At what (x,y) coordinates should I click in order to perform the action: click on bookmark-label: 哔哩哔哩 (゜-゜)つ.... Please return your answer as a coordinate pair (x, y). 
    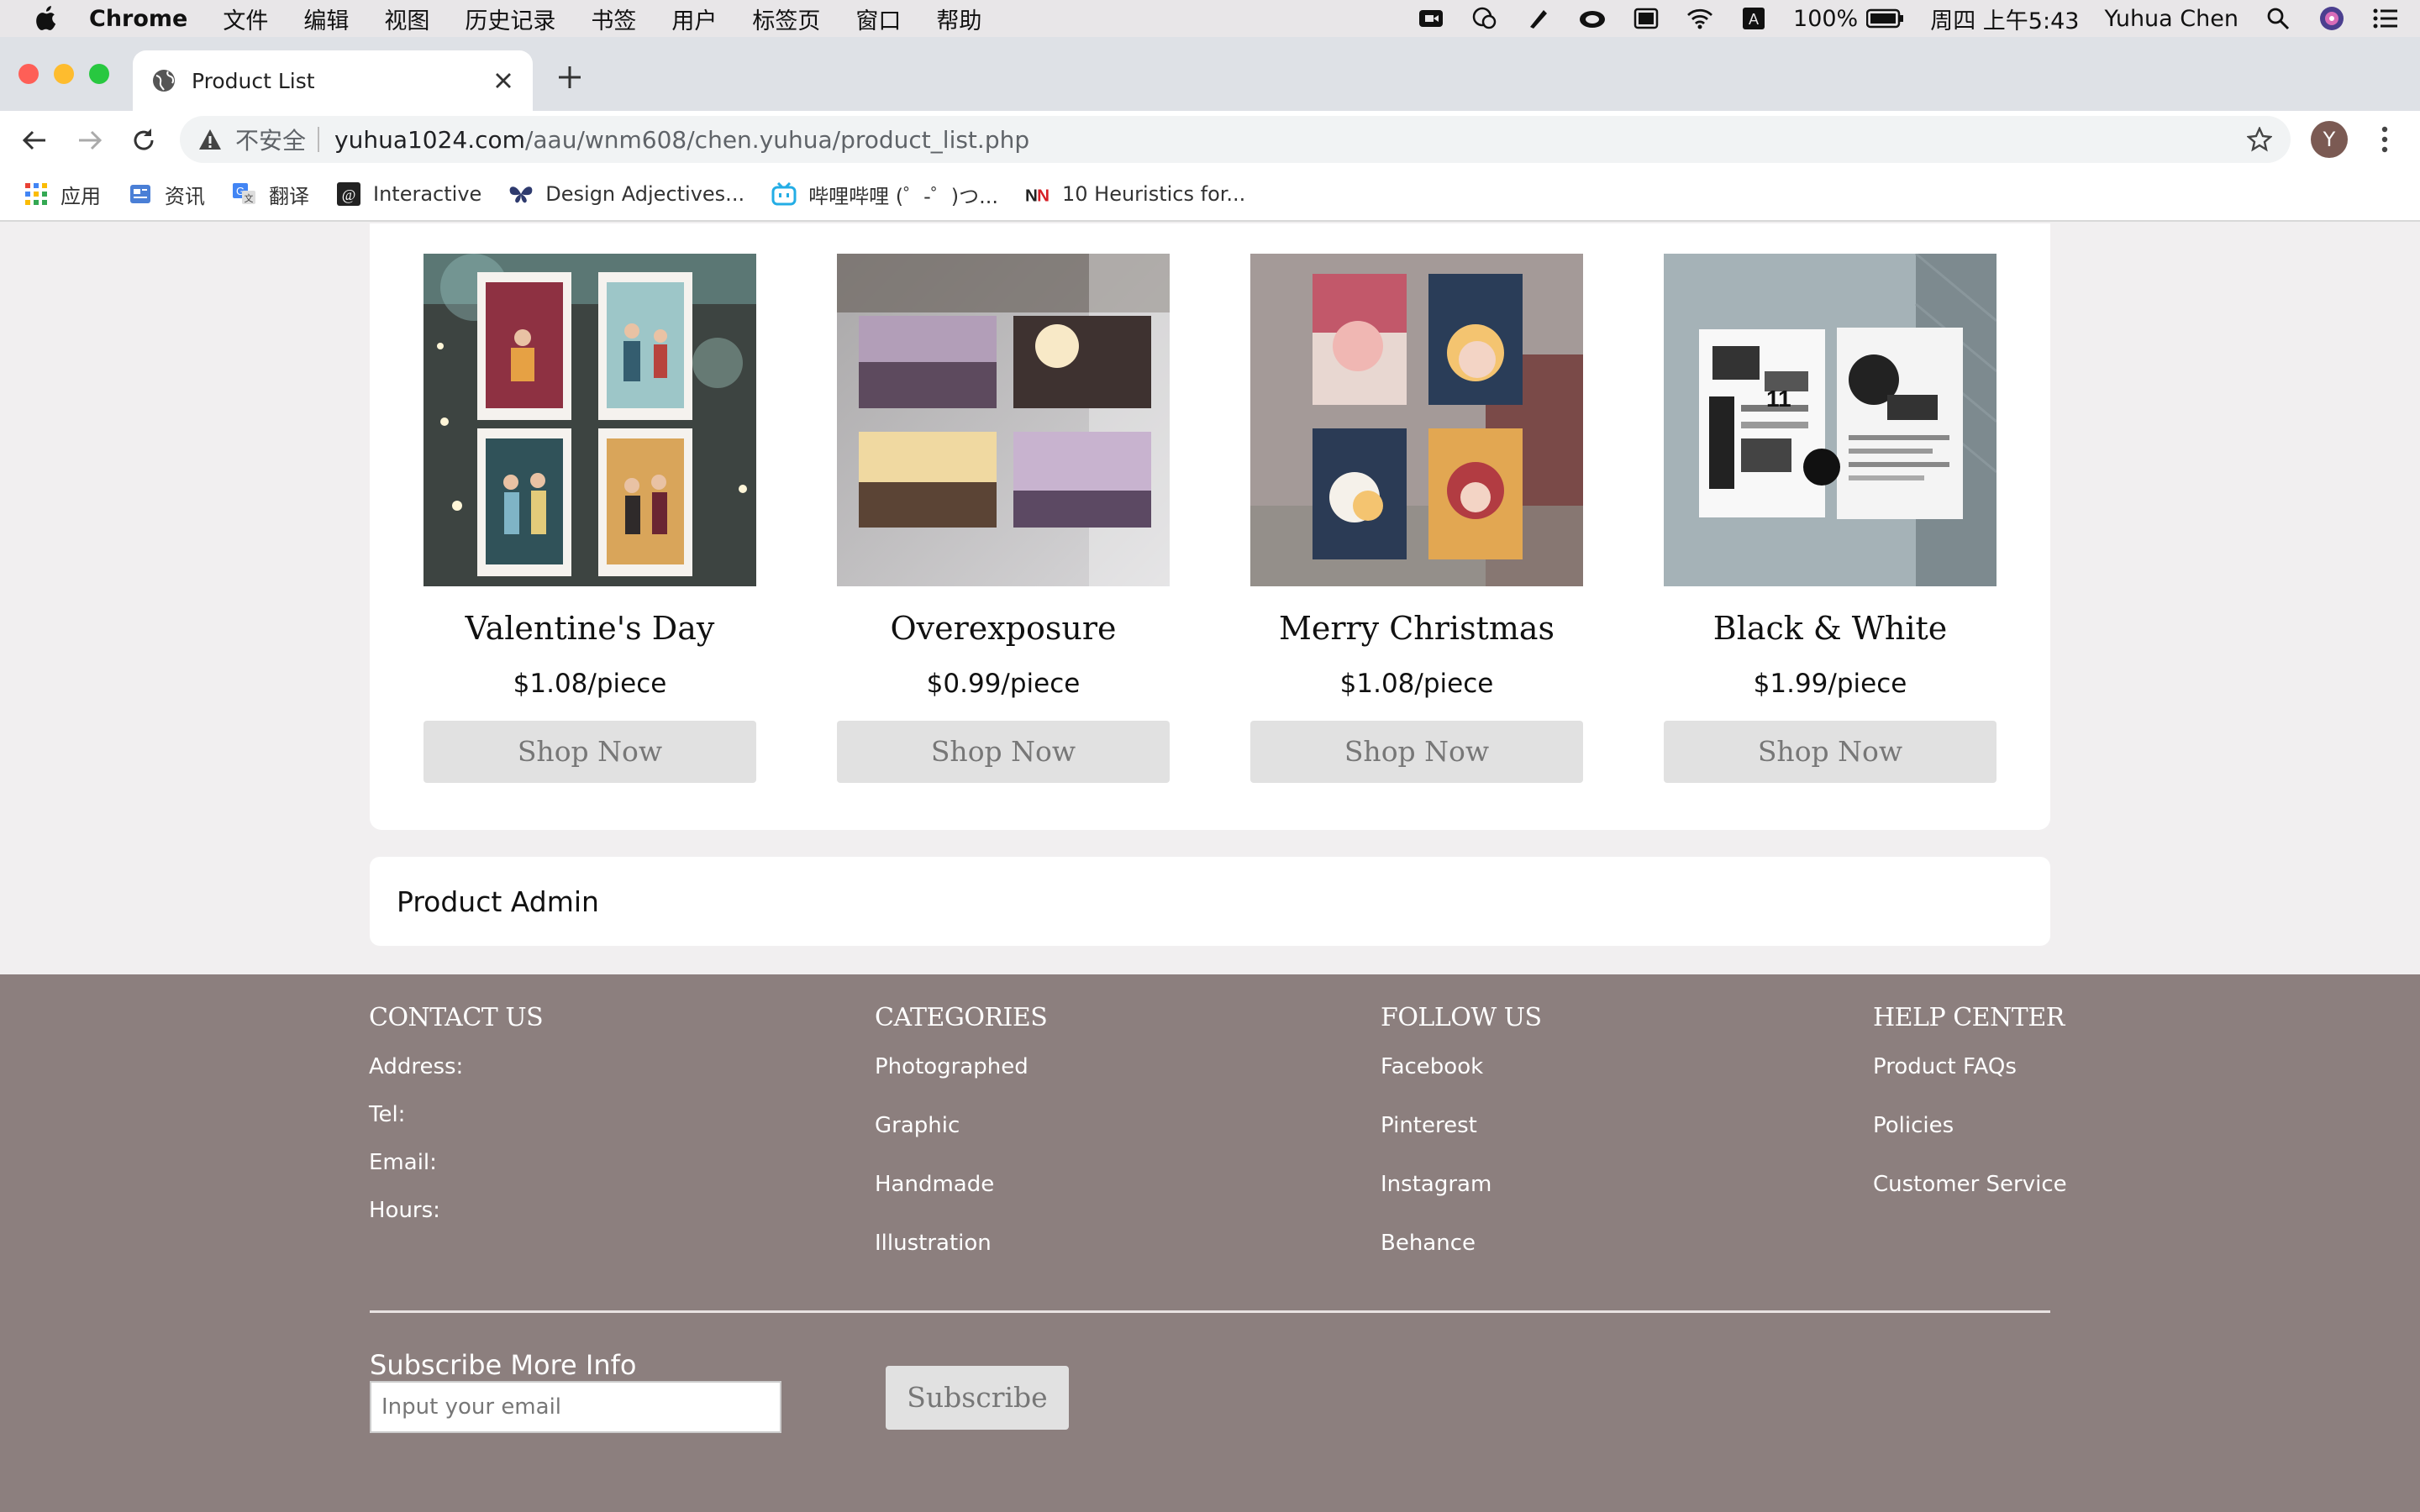
    Looking at the image, I should click on (903, 196).